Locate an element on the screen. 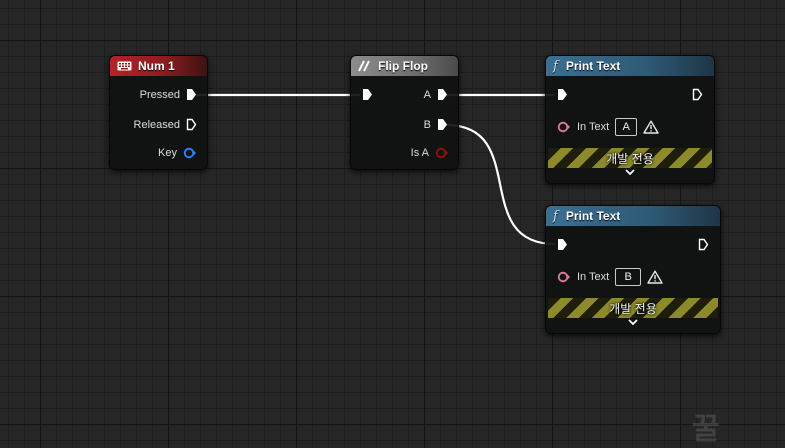  node-title: Flip Flop is located at coordinates (403, 66).